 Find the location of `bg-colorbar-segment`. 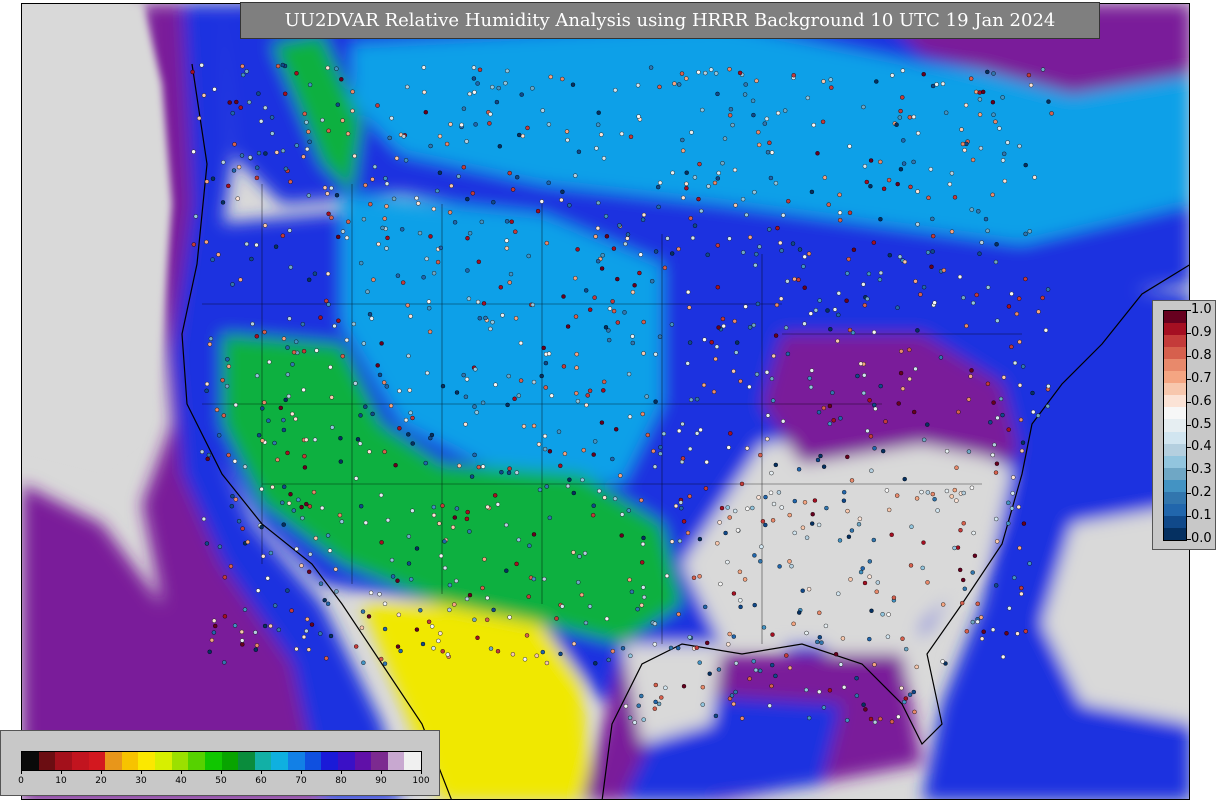

bg-colorbar-segment is located at coordinates (263, 761).